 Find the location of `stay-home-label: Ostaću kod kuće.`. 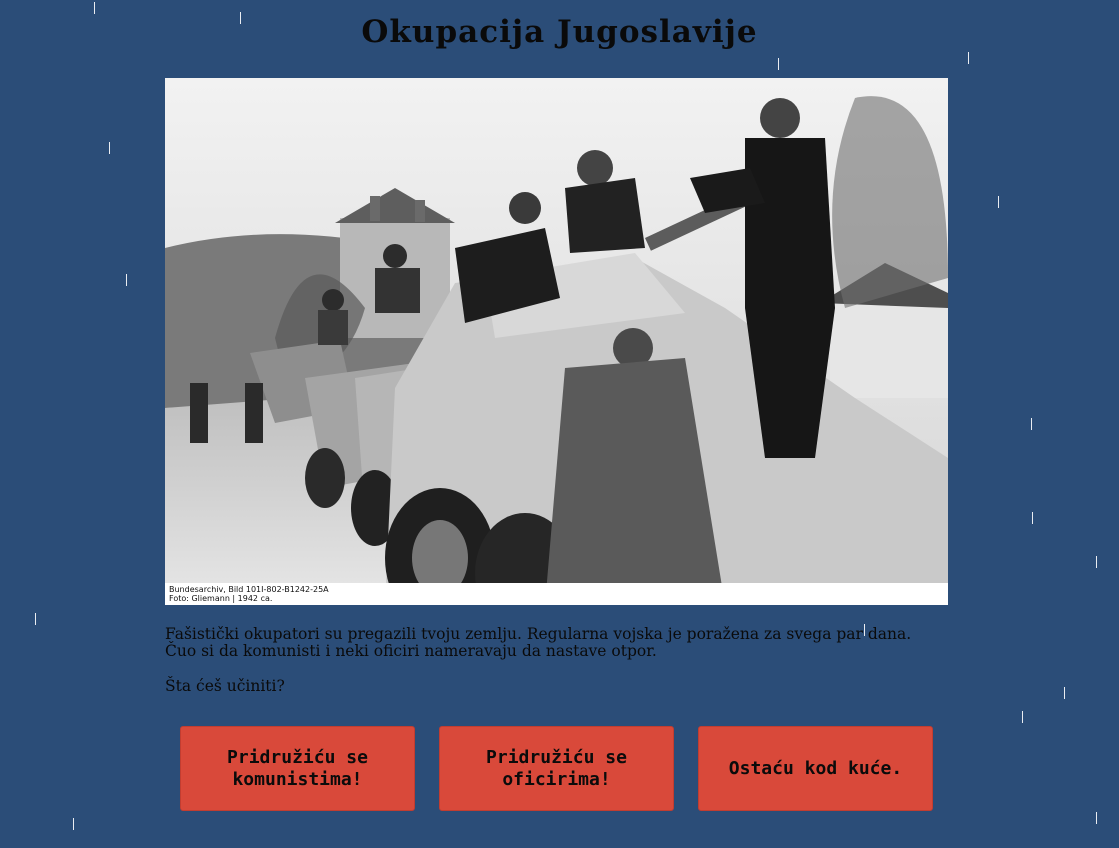

stay-home-label: Ostaću kod kuće. is located at coordinates (815, 768).